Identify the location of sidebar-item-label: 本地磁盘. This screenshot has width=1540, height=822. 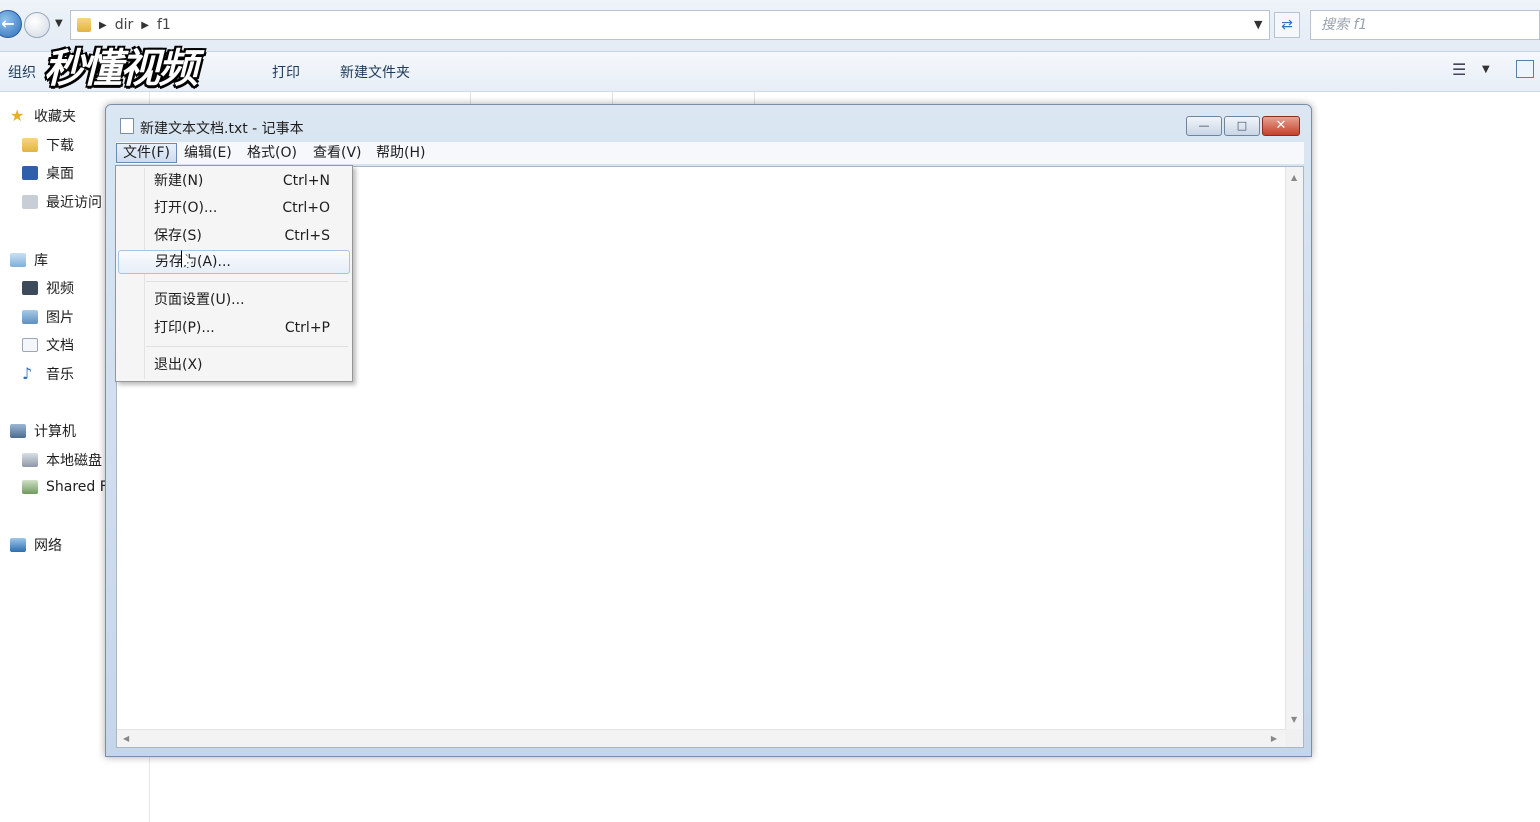
(74, 461).